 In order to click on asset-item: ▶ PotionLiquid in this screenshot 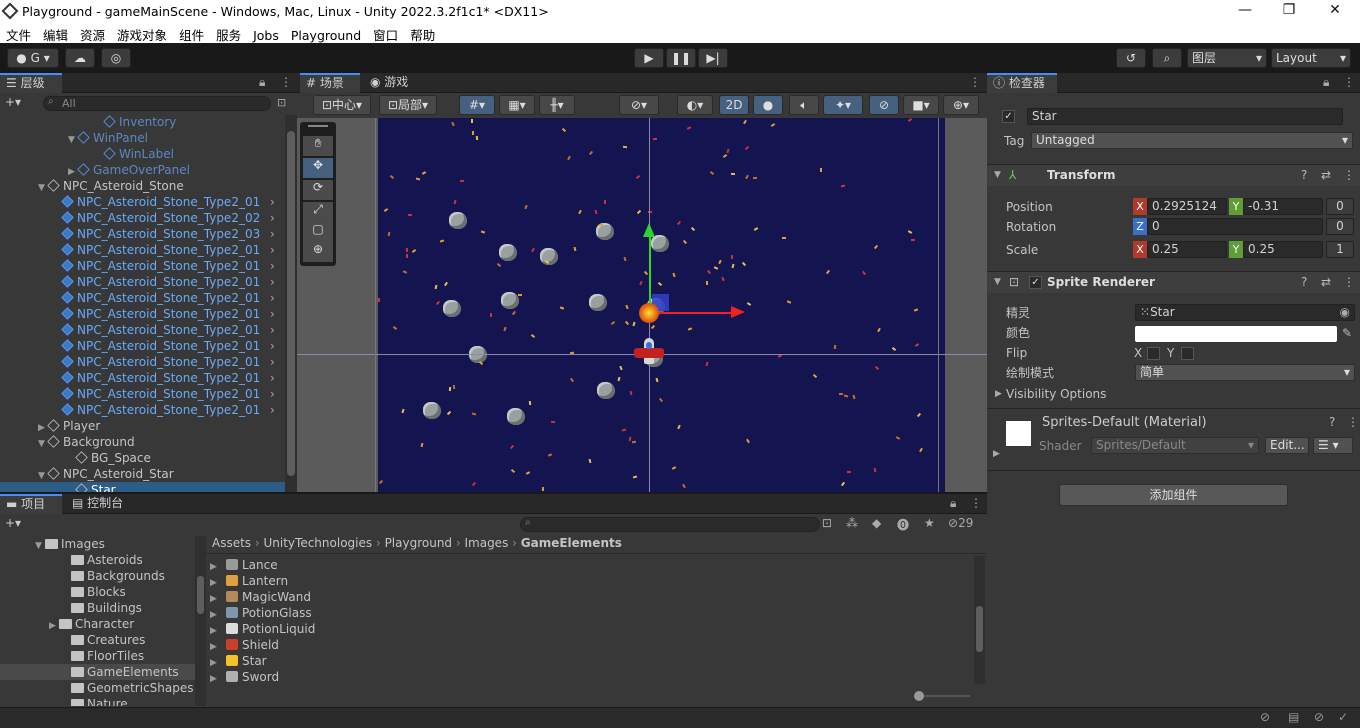, I will do `click(586, 629)`.